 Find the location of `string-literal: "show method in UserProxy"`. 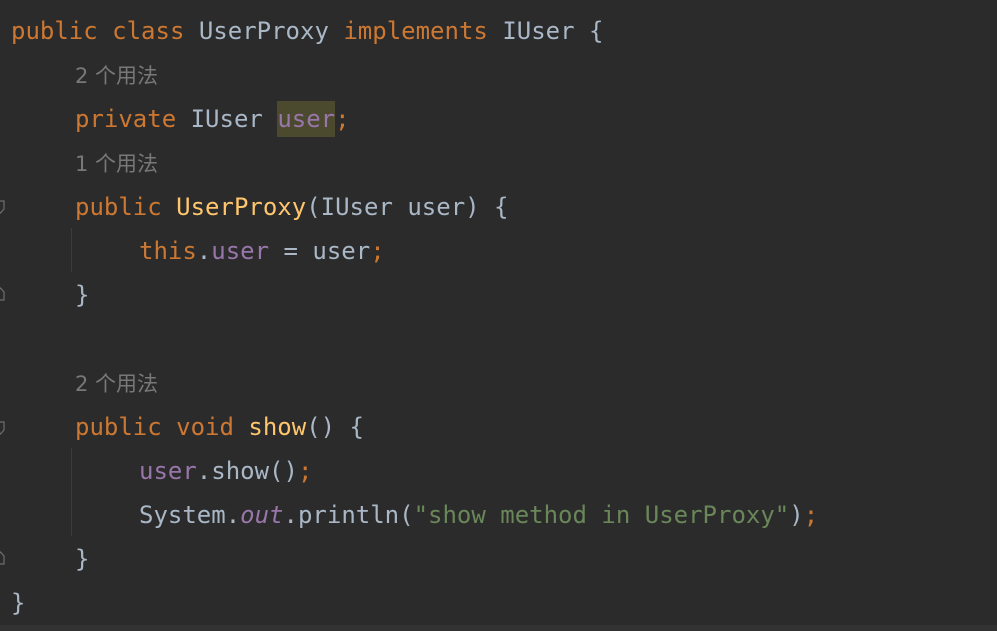

string-literal: "show method in UserProxy" is located at coordinates (602, 515).